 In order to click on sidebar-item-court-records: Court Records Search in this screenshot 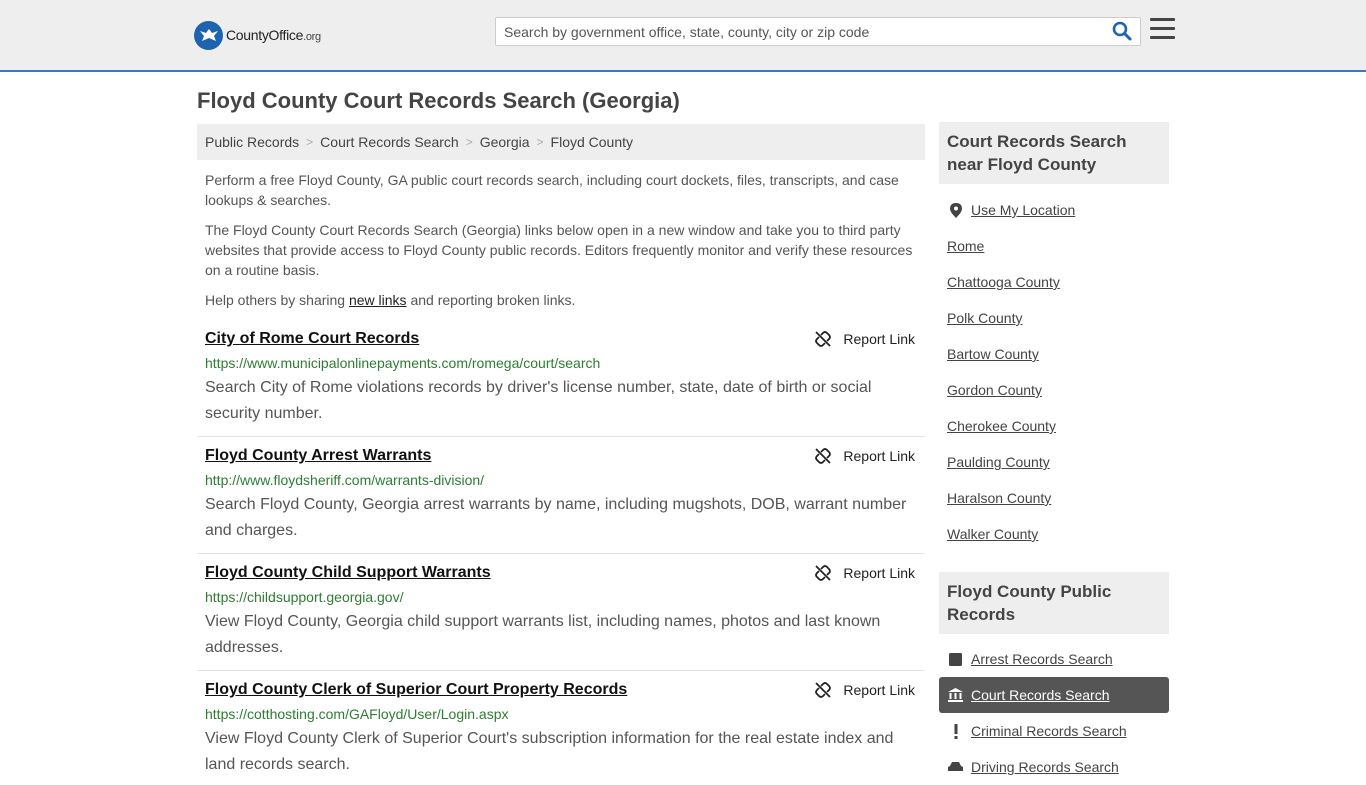, I will do `click(1054, 695)`.